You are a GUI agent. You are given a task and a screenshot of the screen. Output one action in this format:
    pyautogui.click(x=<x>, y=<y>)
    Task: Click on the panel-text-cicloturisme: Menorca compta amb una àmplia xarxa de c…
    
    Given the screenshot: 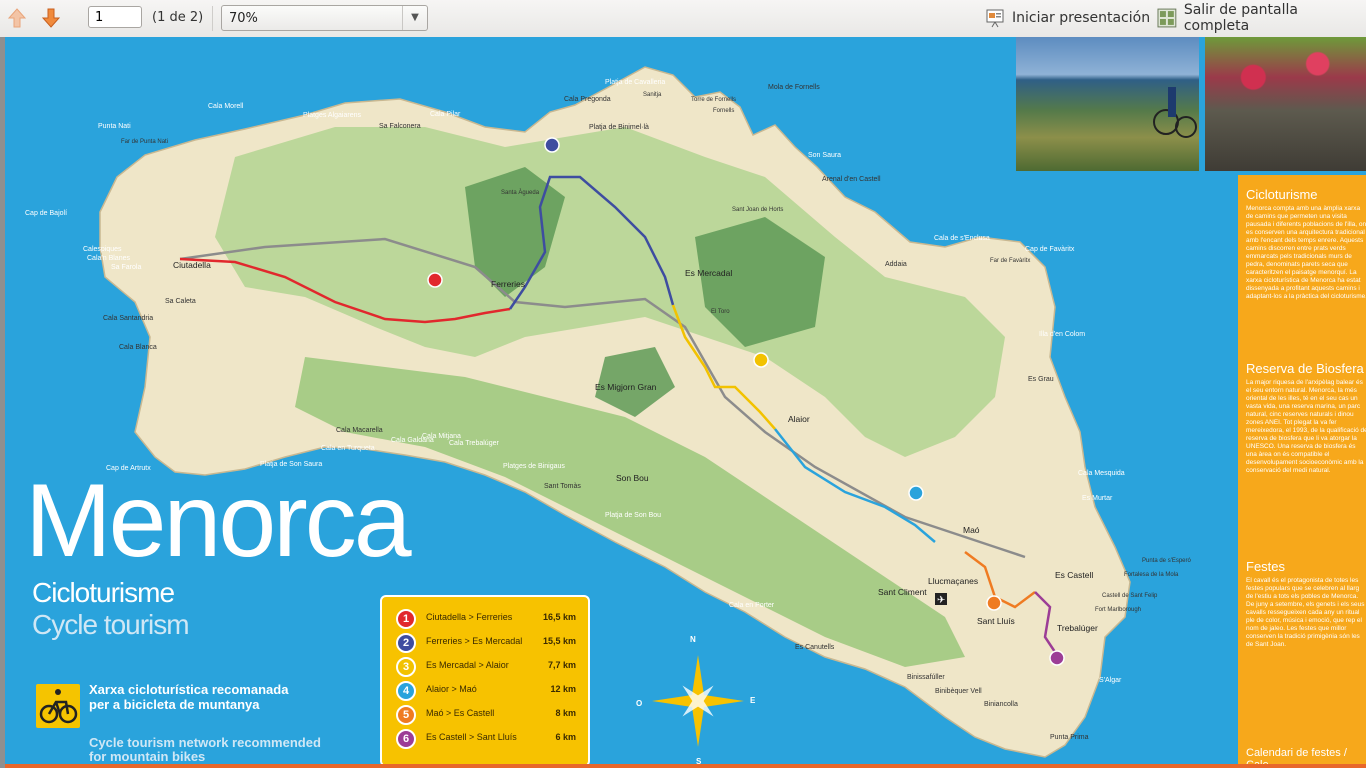 What is the action you would take?
    pyautogui.click(x=1306, y=252)
    